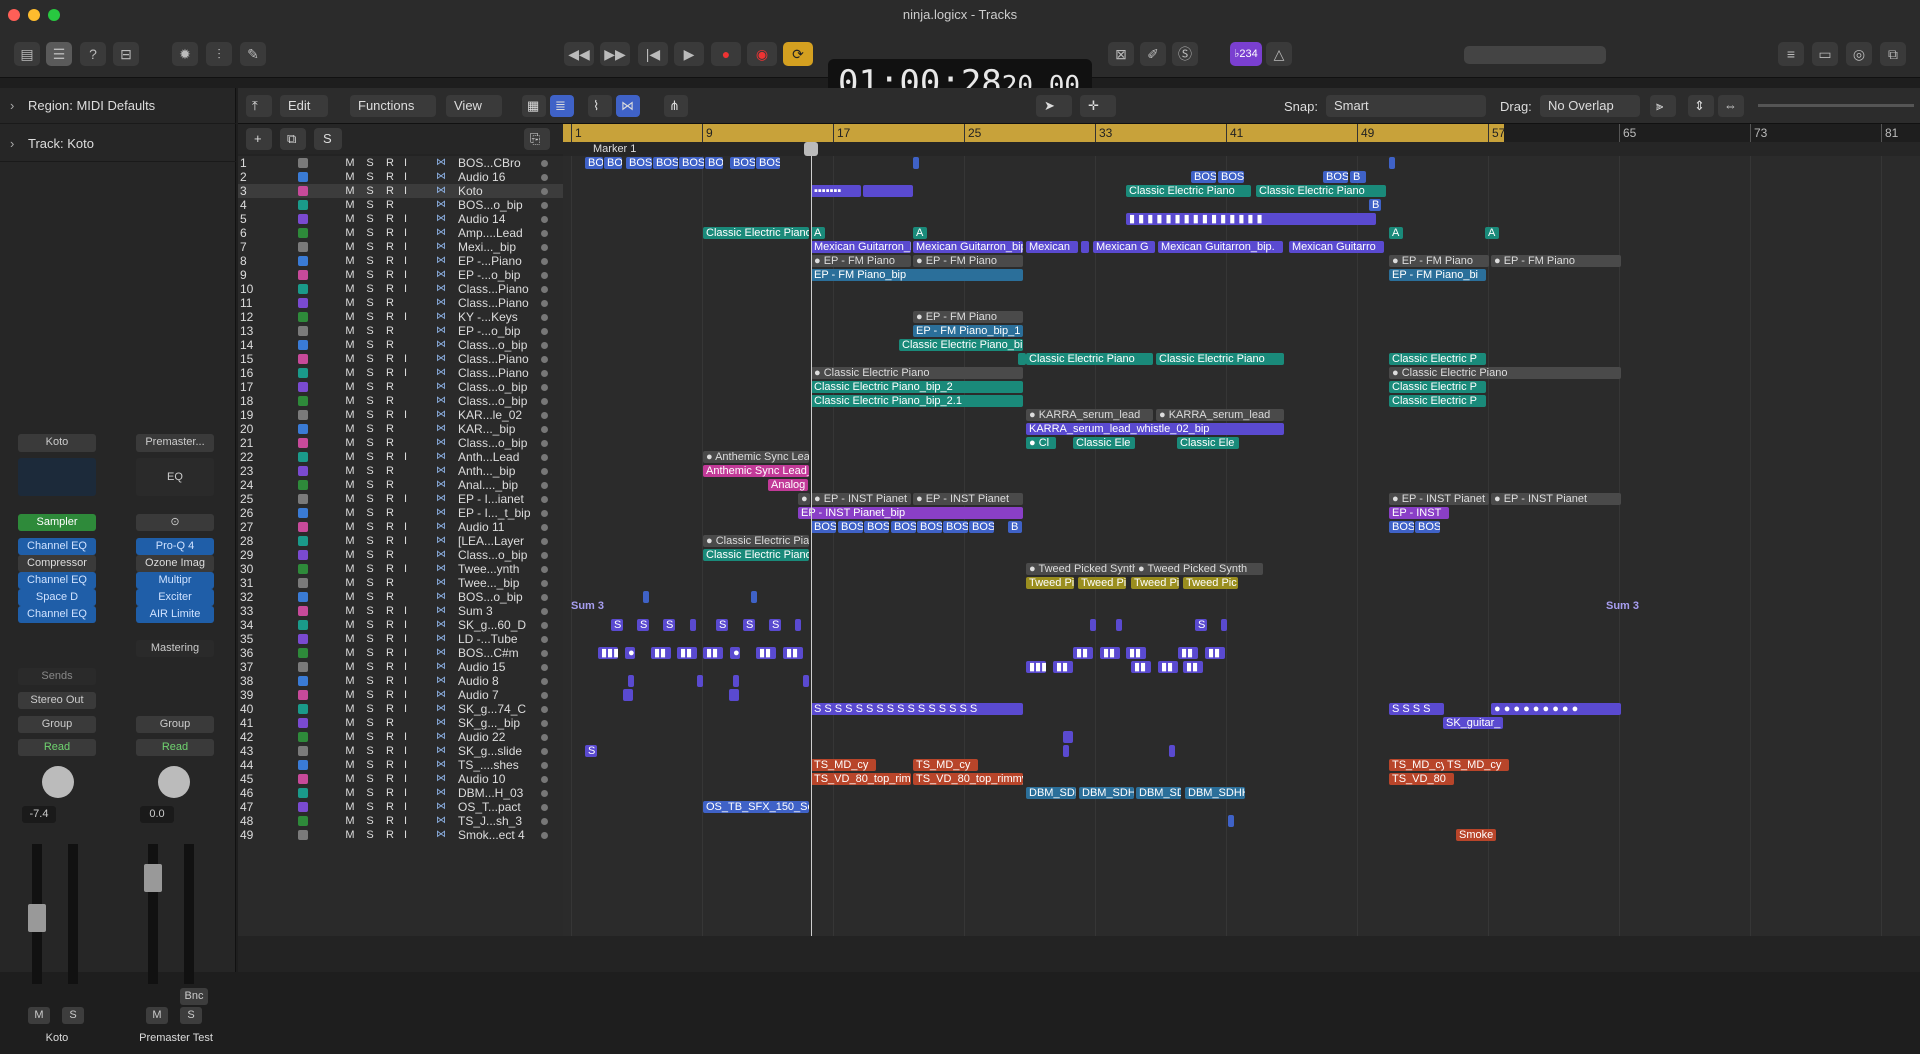 The width and height of the screenshot is (1920, 1054). I want to click on track-name: Twee...ynth, so click(500, 569).